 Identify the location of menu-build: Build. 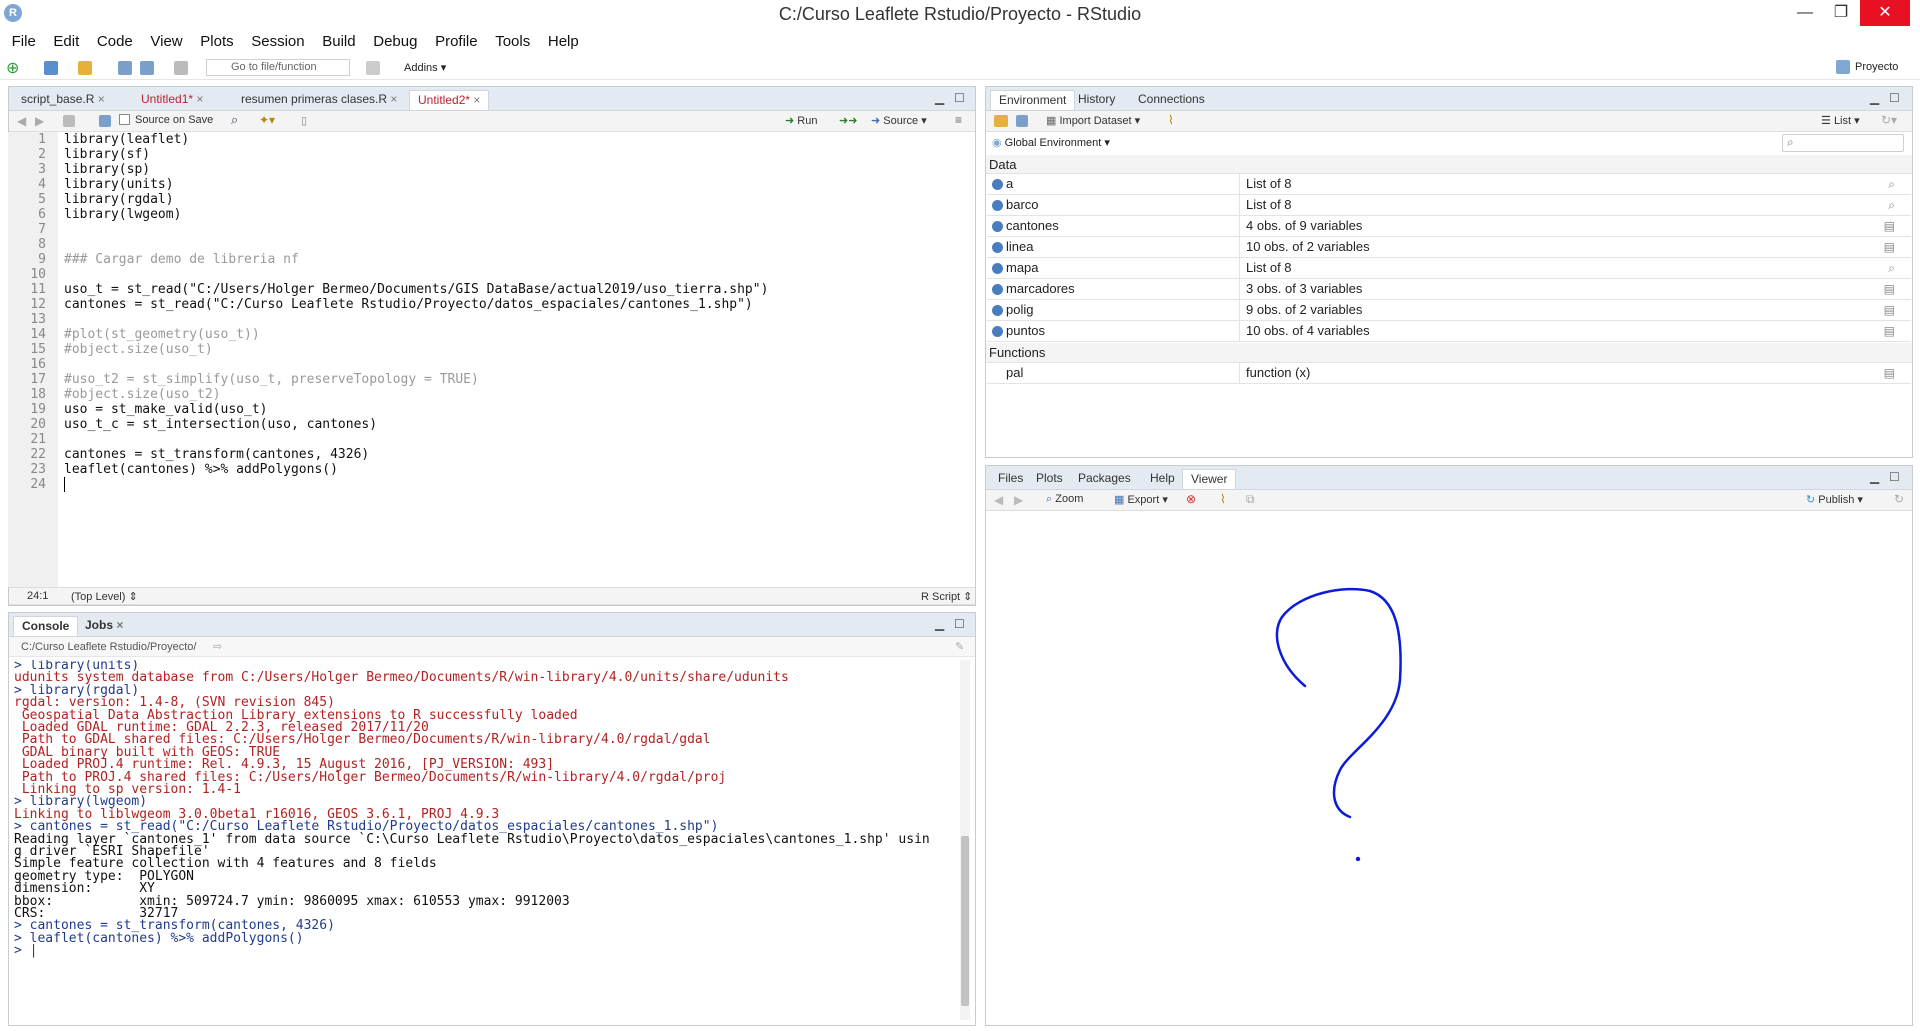
(338, 42).